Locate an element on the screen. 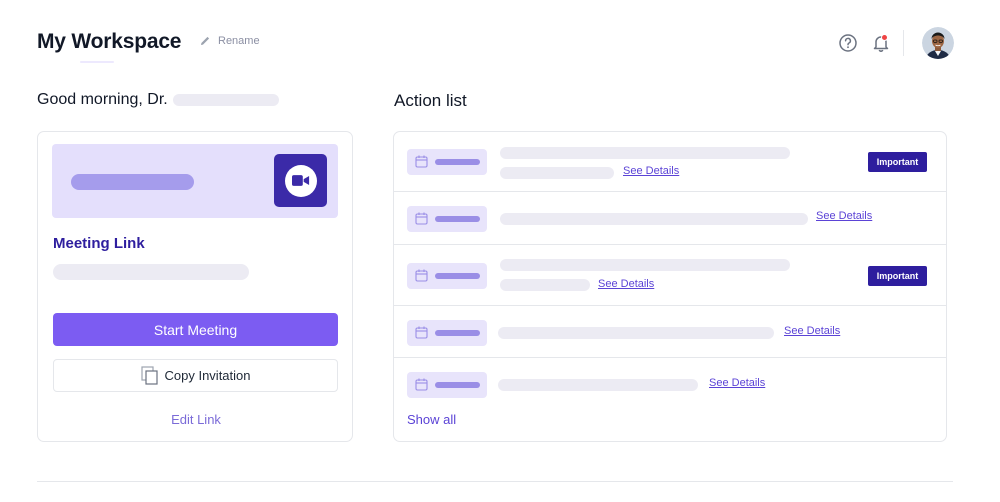 This screenshot has width=1000, height=502. help-icon is located at coordinates (848, 43).